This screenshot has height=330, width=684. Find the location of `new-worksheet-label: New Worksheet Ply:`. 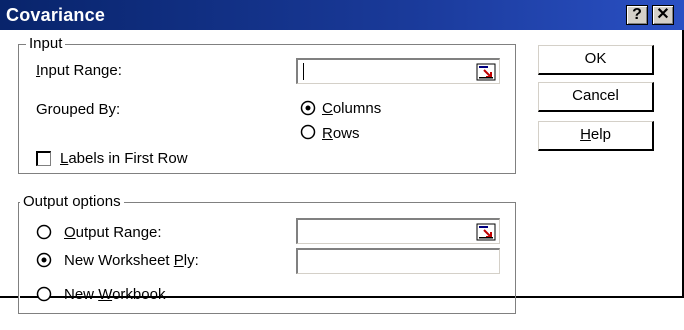

new-worksheet-label: New Worksheet Ply: is located at coordinates (131, 260).